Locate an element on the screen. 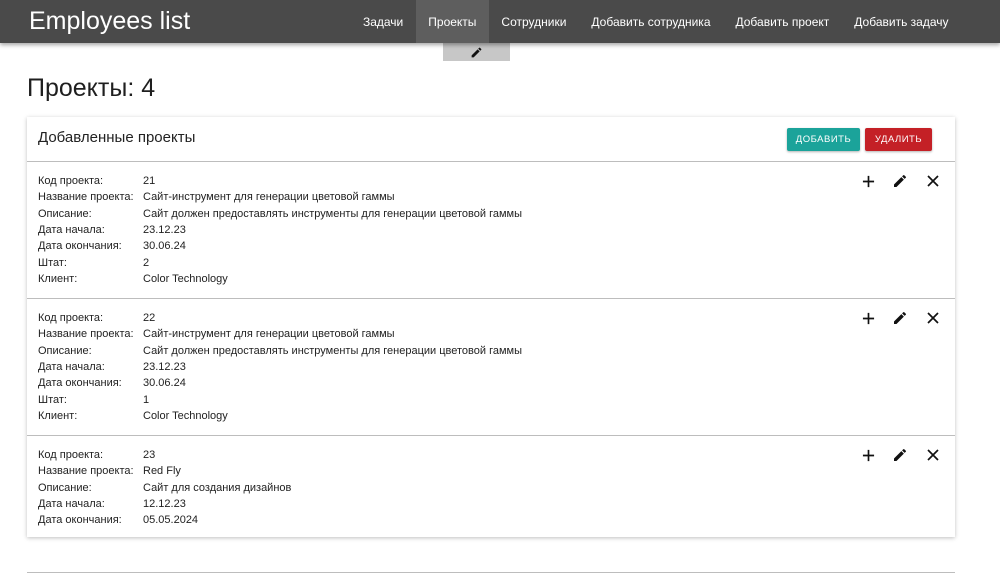 The height and width of the screenshot is (573, 1000). nav-item-tasks: Задачи is located at coordinates (382, 21).